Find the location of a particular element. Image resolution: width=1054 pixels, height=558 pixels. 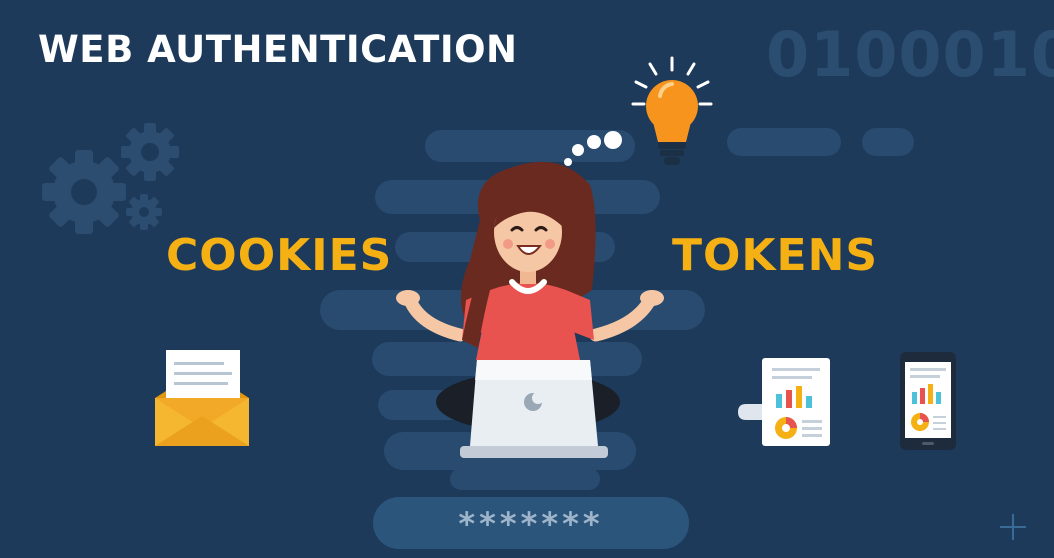

laptop-icon is located at coordinates (534, 409).